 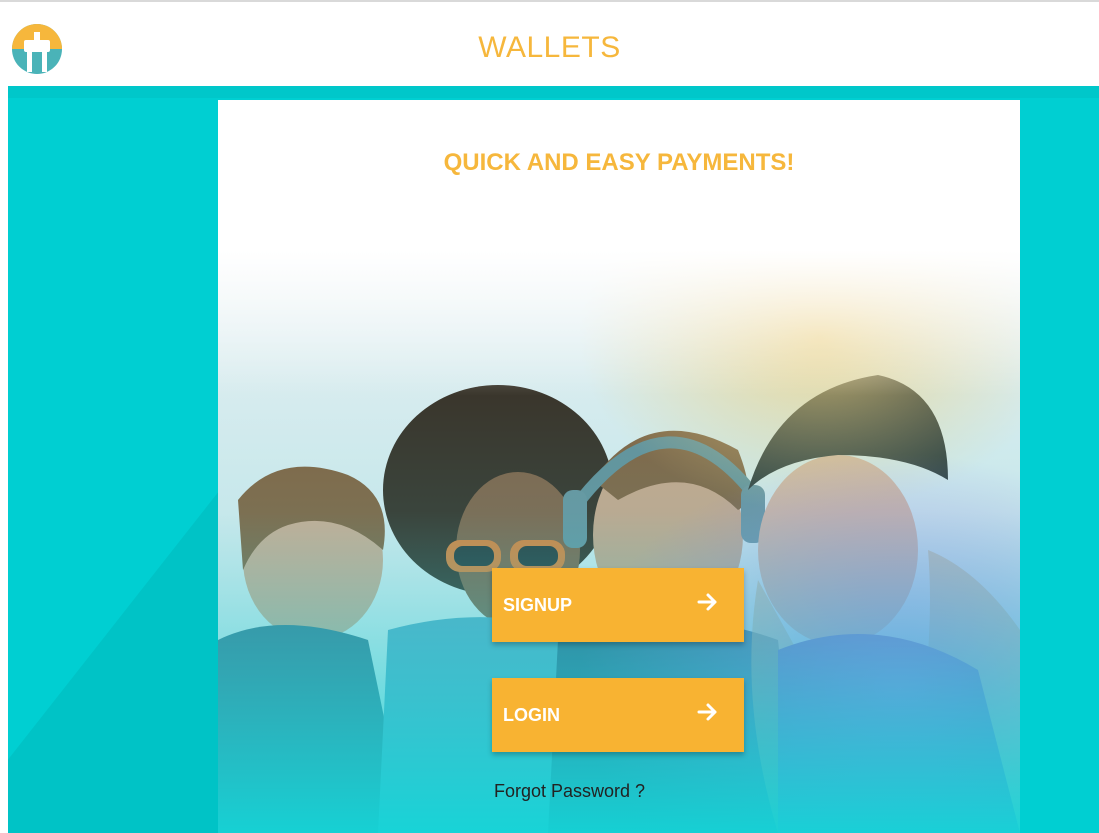 I want to click on signup-button: SIGNUP, so click(x=618, y=605).